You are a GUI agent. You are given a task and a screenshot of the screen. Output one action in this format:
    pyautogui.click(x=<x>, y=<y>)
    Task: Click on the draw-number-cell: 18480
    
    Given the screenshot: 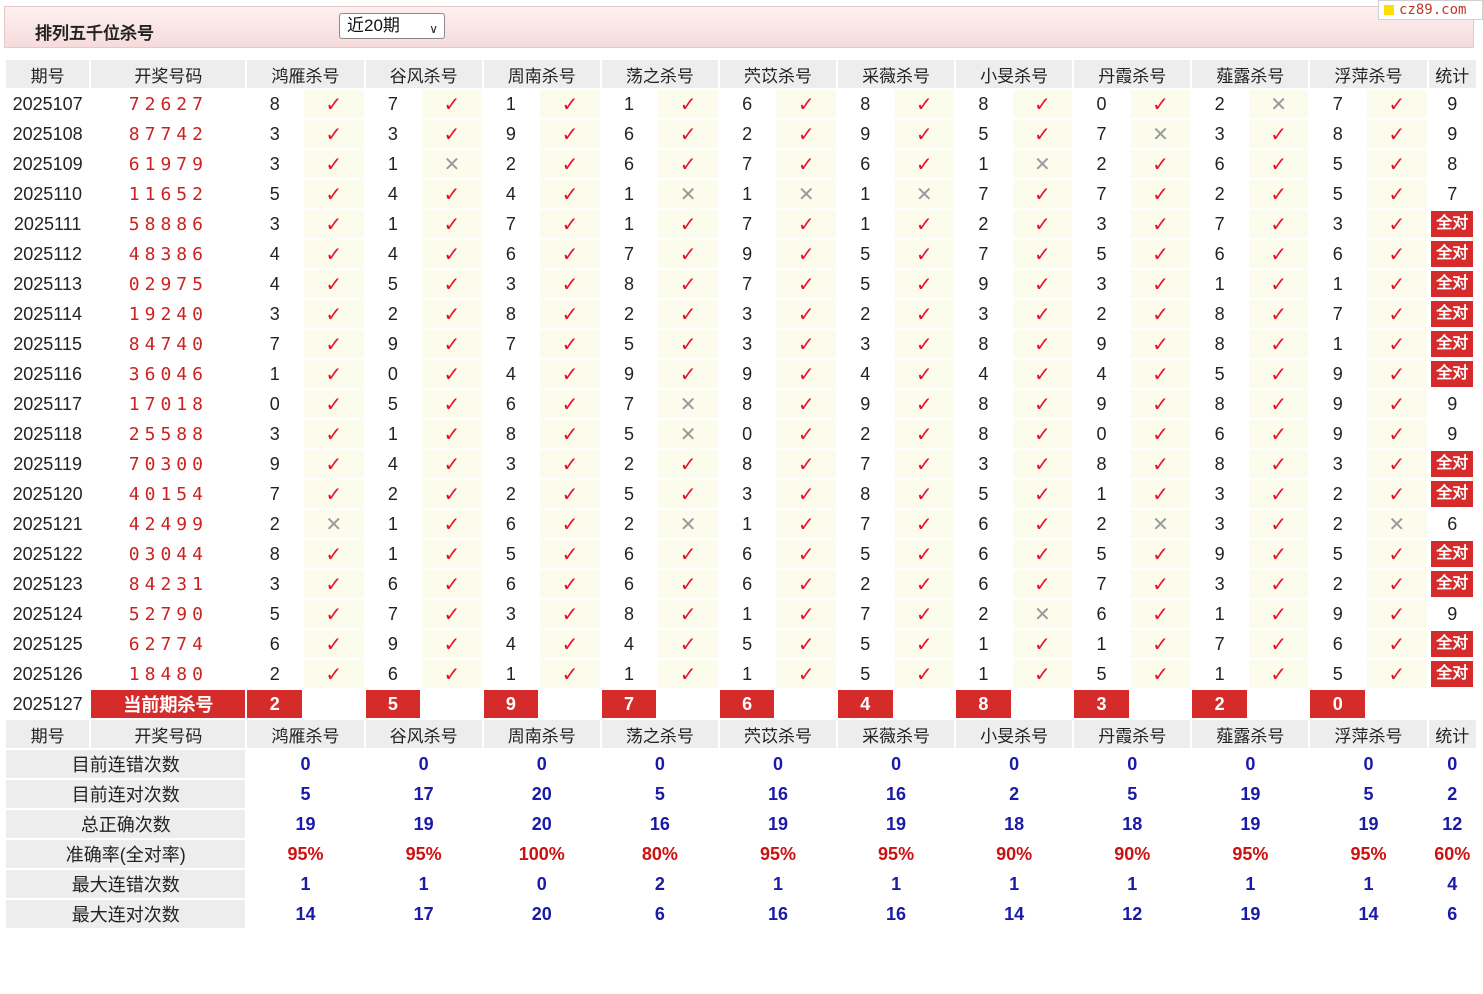 What is the action you would take?
    pyautogui.click(x=168, y=674)
    